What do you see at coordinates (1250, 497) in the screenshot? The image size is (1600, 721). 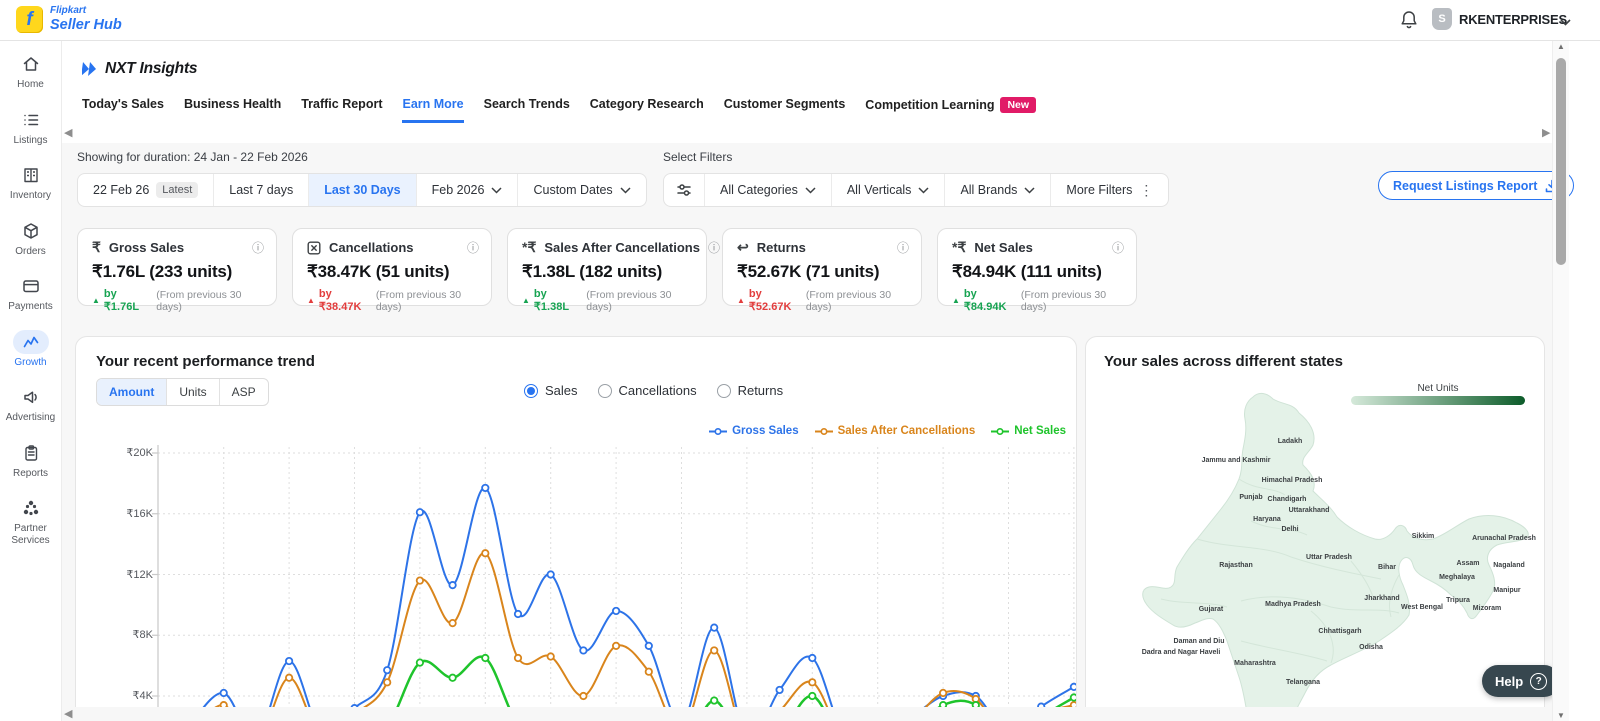 I see `state-label-punjab: Punjab` at bounding box center [1250, 497].